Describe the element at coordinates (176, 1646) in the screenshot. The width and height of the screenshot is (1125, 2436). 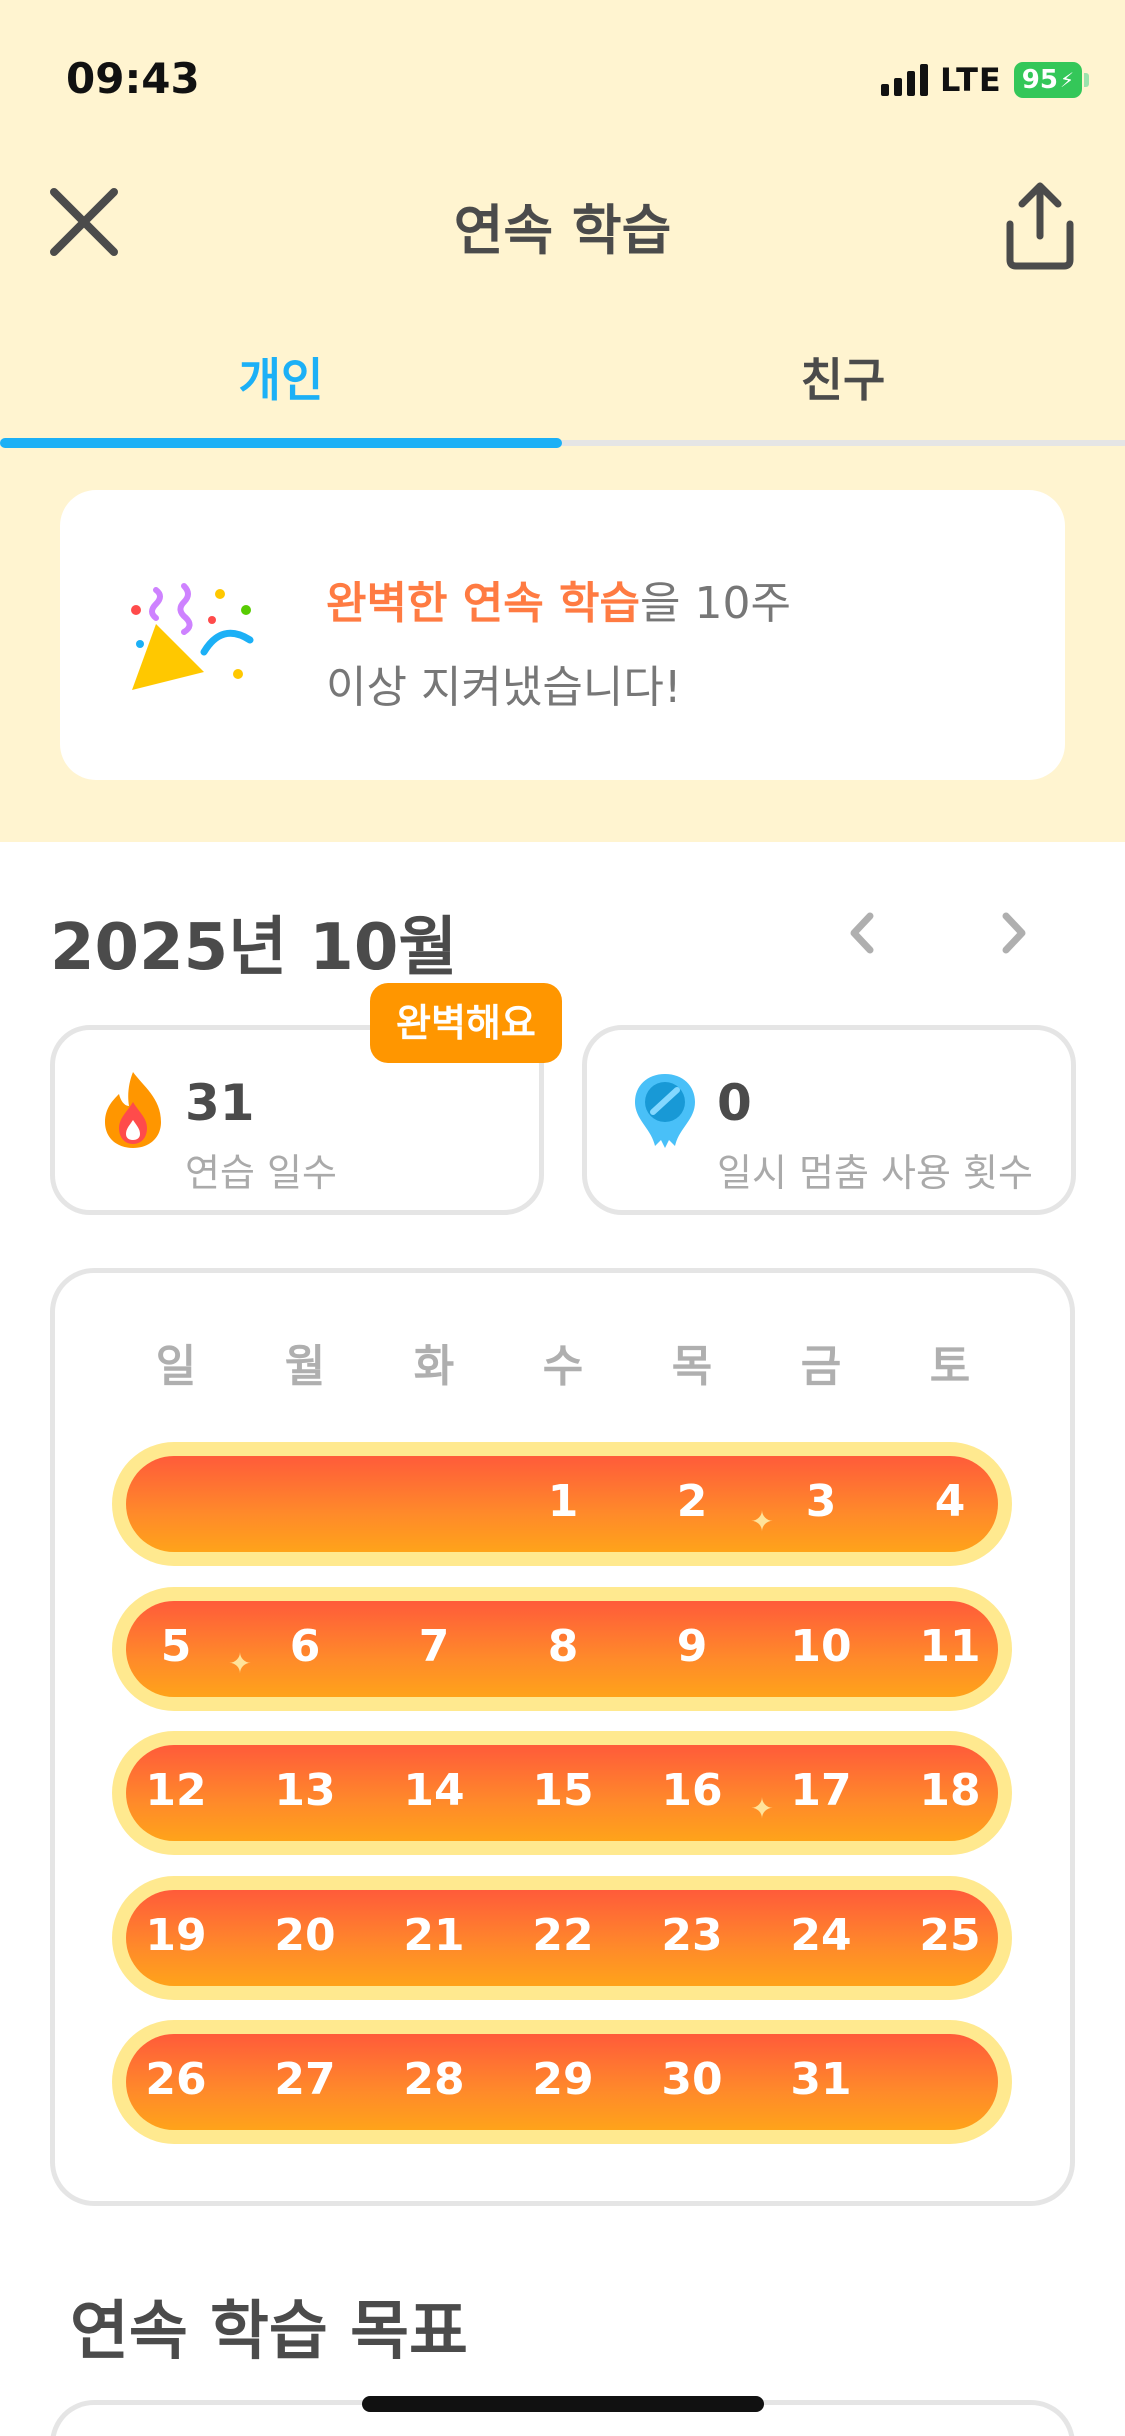
I see `calendar-day: 5` at that location.